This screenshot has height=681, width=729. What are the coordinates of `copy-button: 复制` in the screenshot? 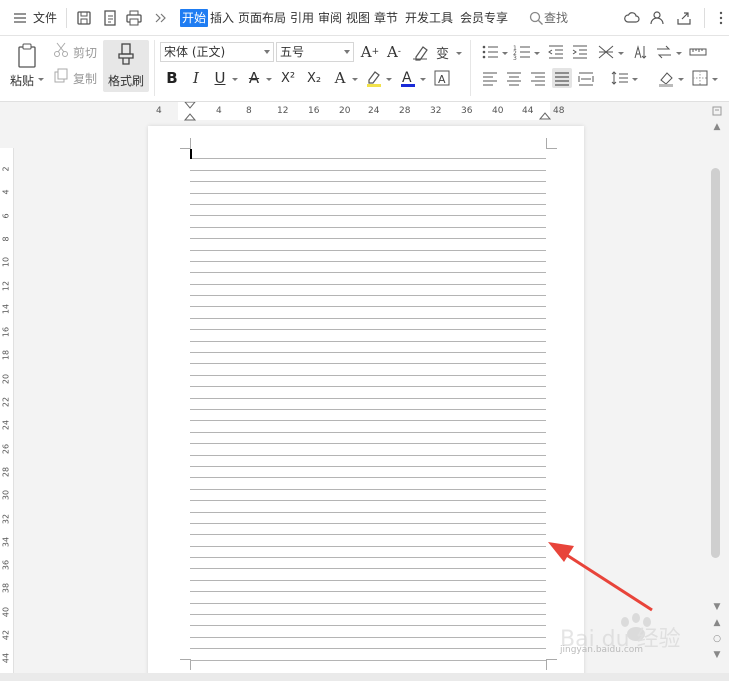 It's located at (85, 78).